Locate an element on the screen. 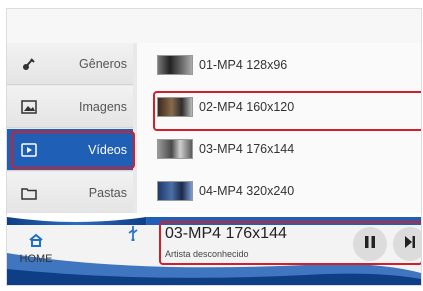  usb-icon is located at coordinates (133, 235).